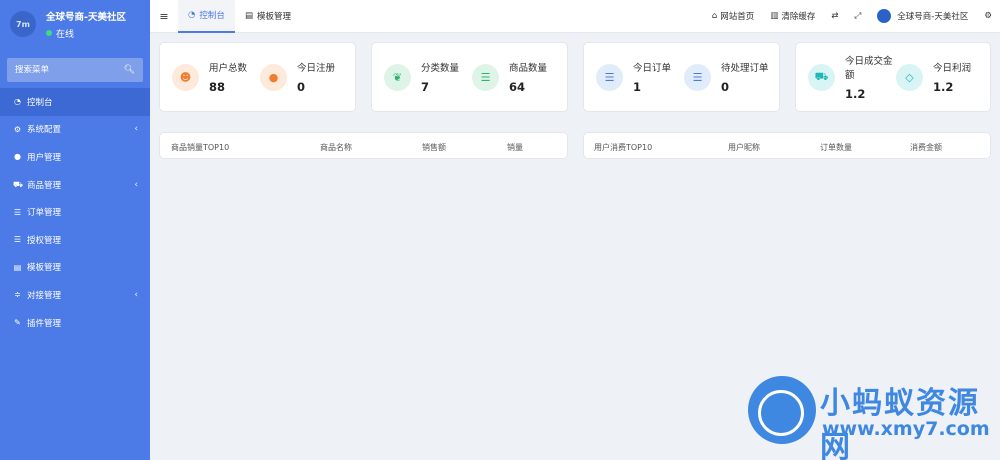  What do you see at coordinates (336, 147) in the screenshot?
I see `column-header: 商品名称` at bounding box center [336, 147].